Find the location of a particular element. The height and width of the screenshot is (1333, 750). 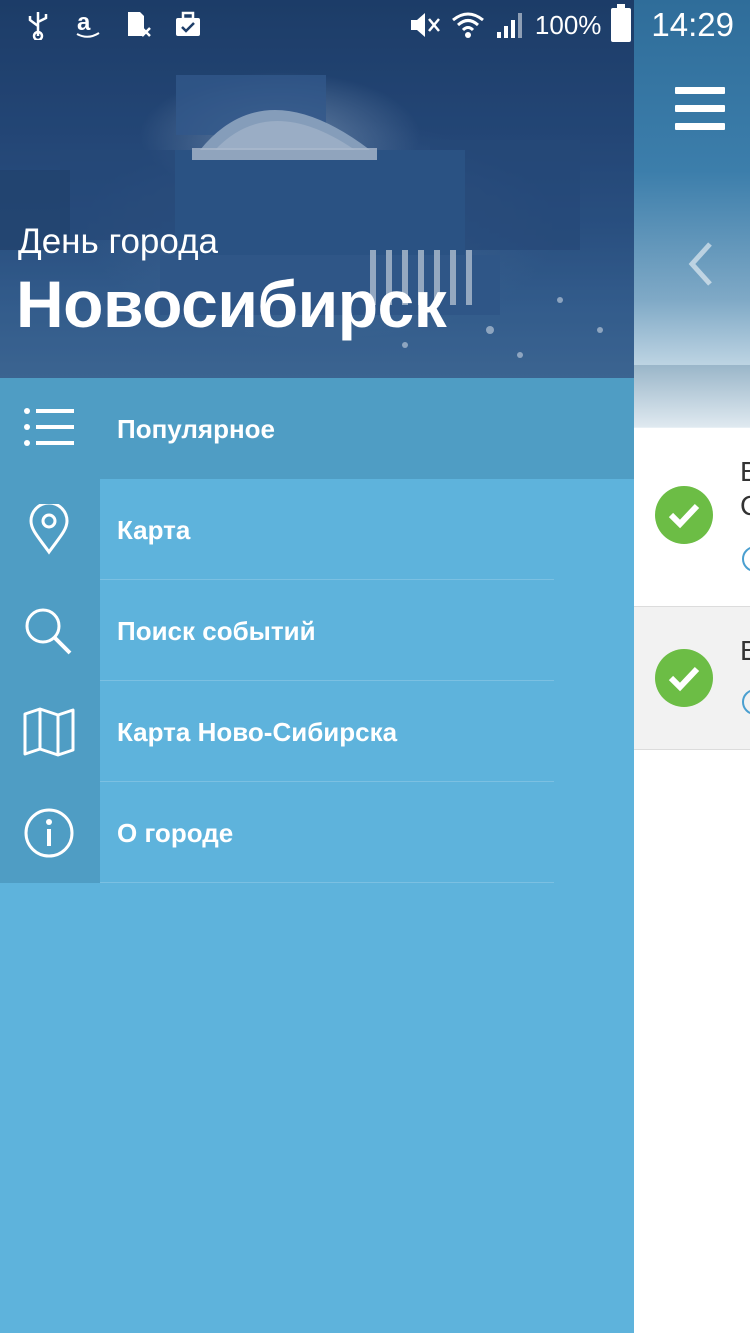

list-icon is located at coordinates (49, 427).